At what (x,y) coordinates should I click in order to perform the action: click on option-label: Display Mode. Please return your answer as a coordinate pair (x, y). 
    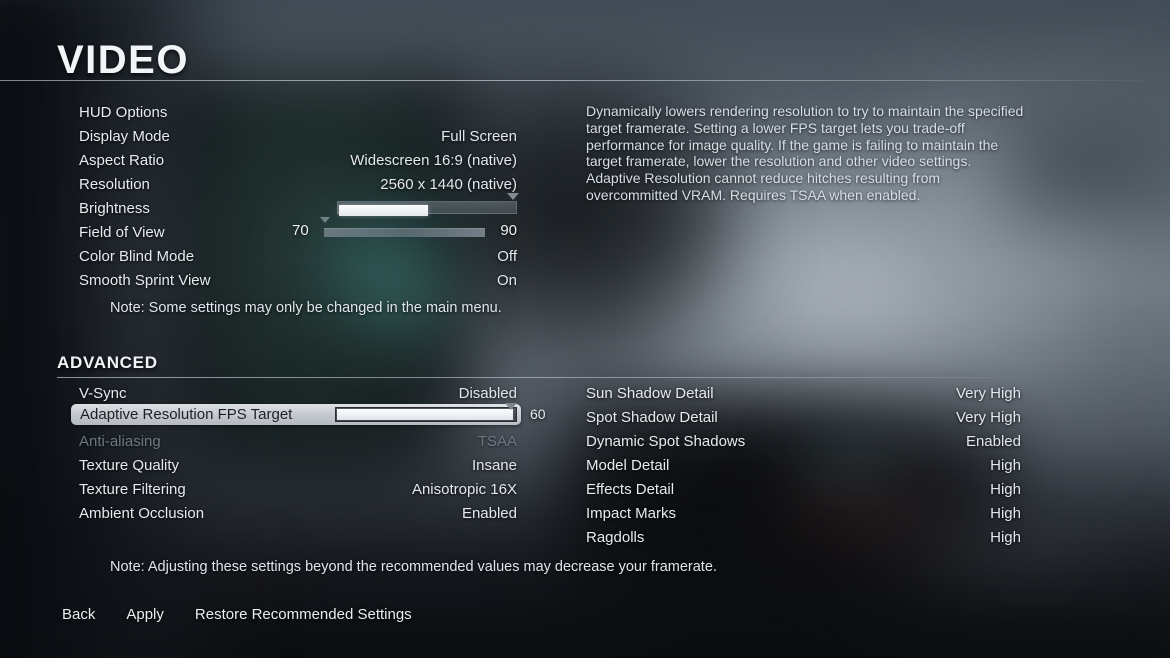
    Looking at the image, I should click on (124, 136).